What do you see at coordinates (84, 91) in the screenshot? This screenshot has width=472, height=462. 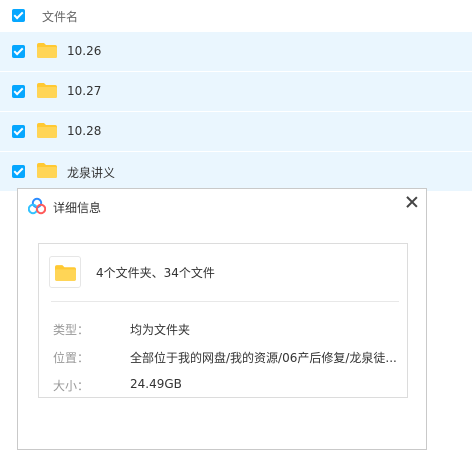 I see `file-name: 10.27` at bounding box center [84, 91].